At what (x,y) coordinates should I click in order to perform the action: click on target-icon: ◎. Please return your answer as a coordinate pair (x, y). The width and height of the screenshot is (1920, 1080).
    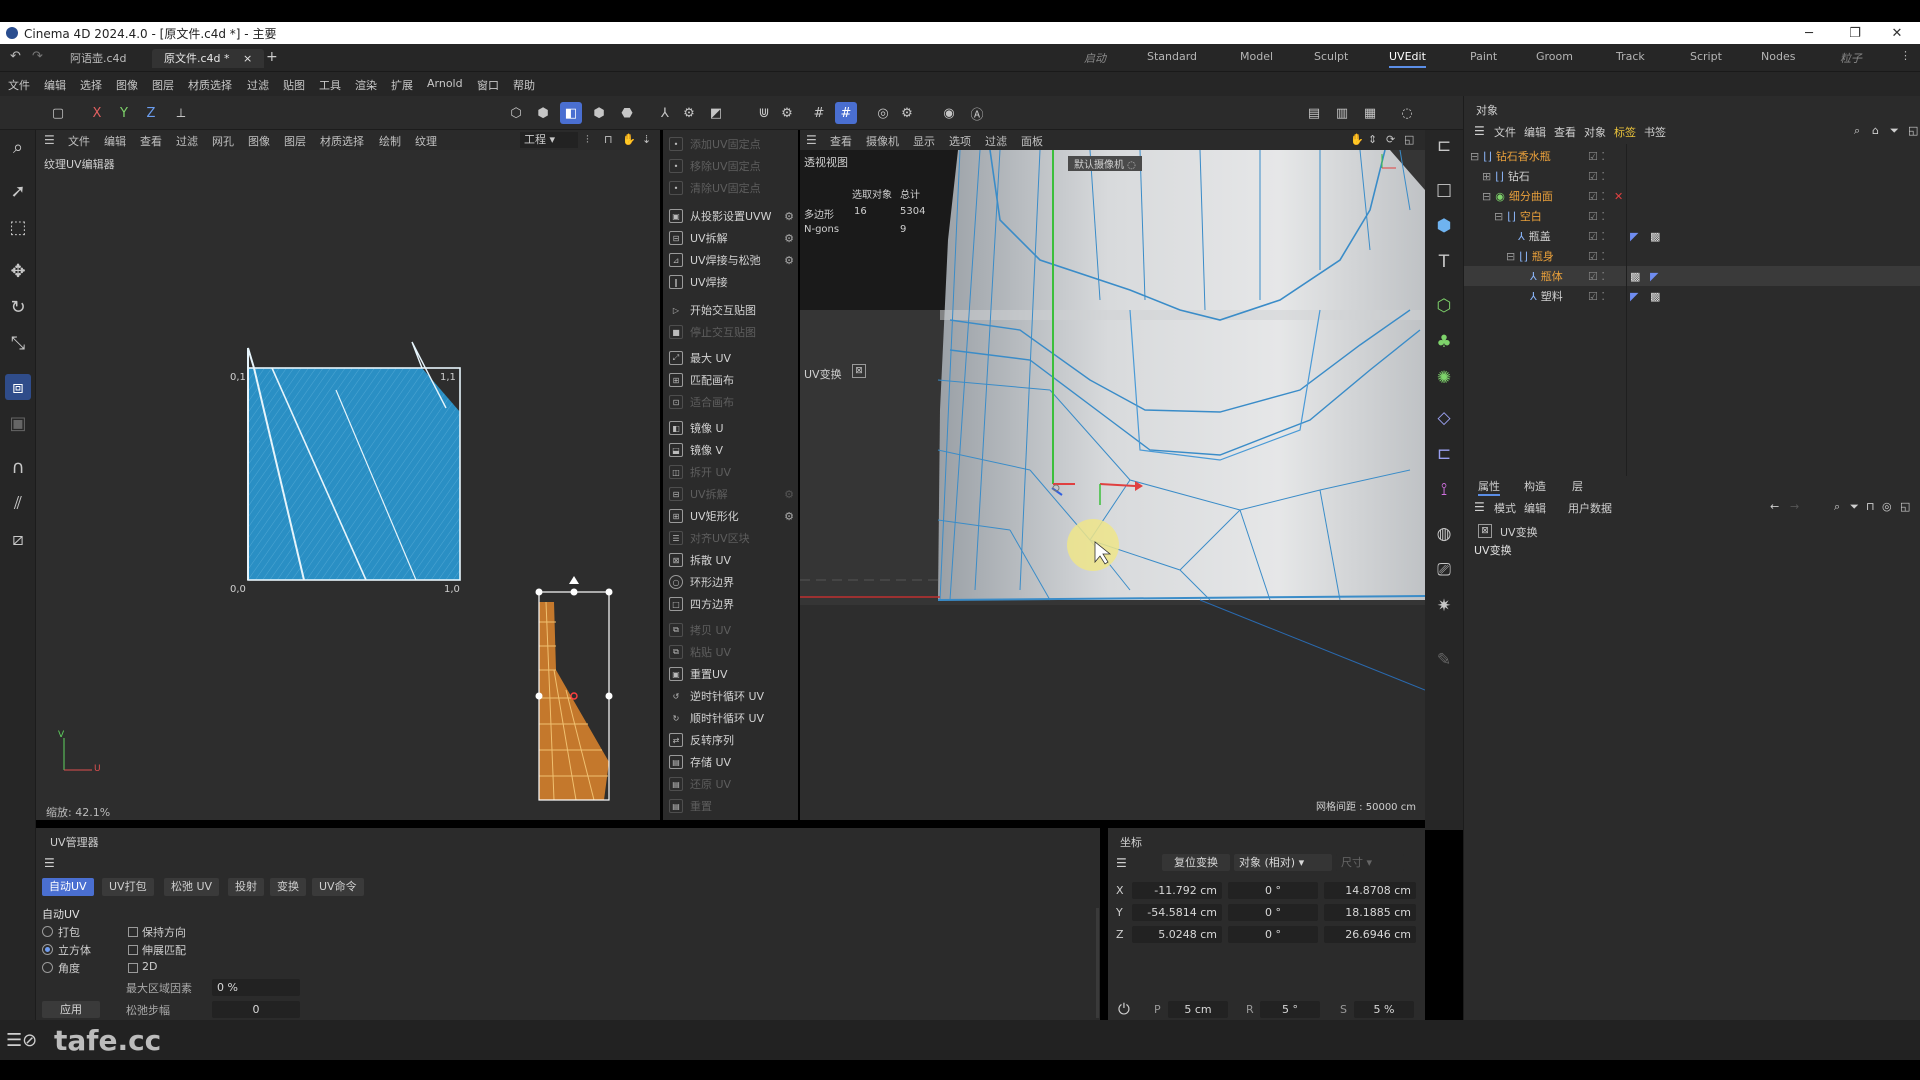
    Looking at the image, I should click on (1887, 506).